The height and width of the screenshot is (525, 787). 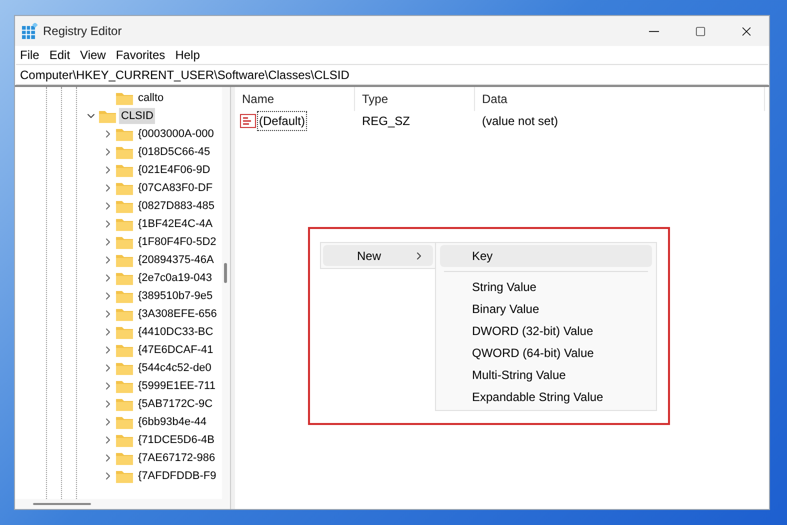 What do you see at coordinates (700, 31) in the screenshot?
I see `maximize-icon` at bounding box center [700, 31].